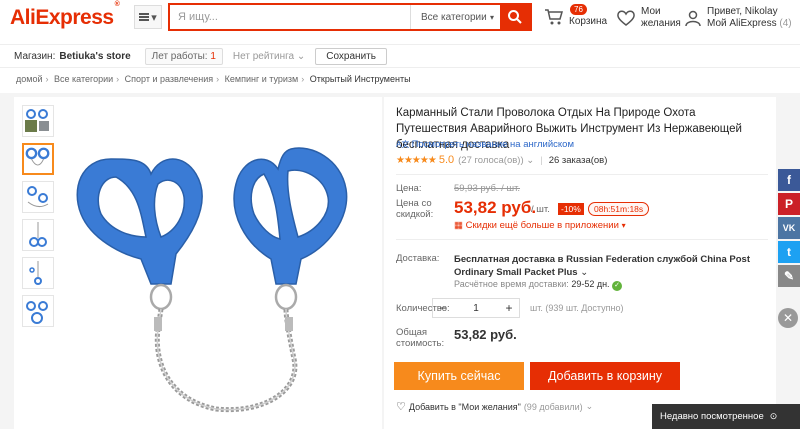  Describe the element at coordinates (446, 160) in the screenshot. I see `rating-score: 5.0` at that location.